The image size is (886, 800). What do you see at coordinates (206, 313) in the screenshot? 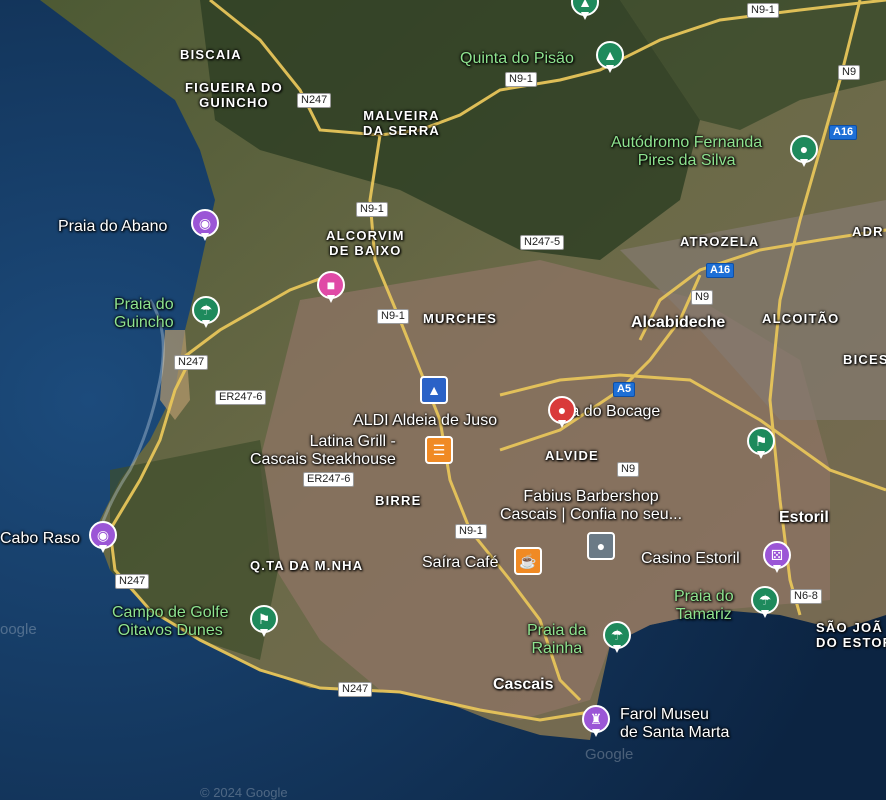
I see `poi-pin-praia-do-guincho: ☂` at bounding box center [206, 313].